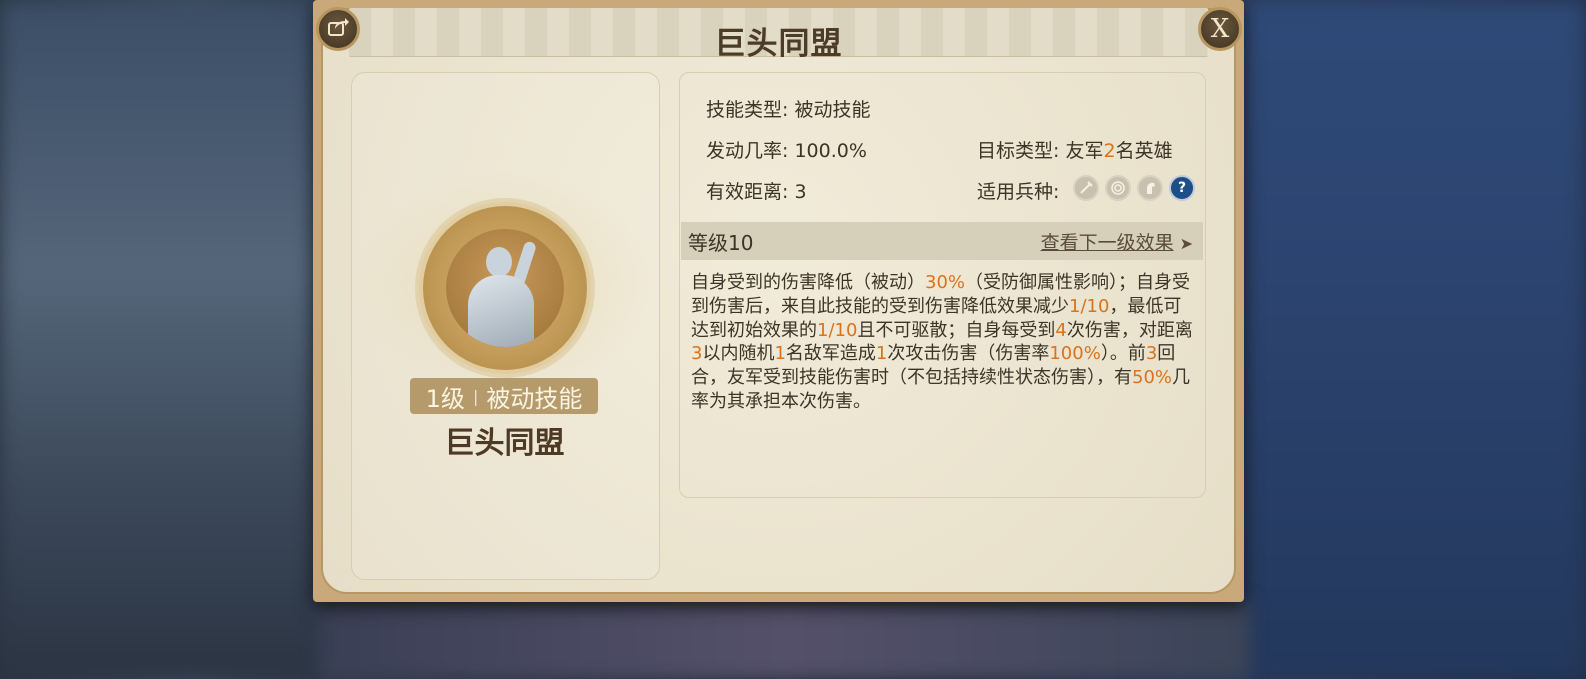  I want to click on unknown-question-icon: ?, so click(1182, 188).